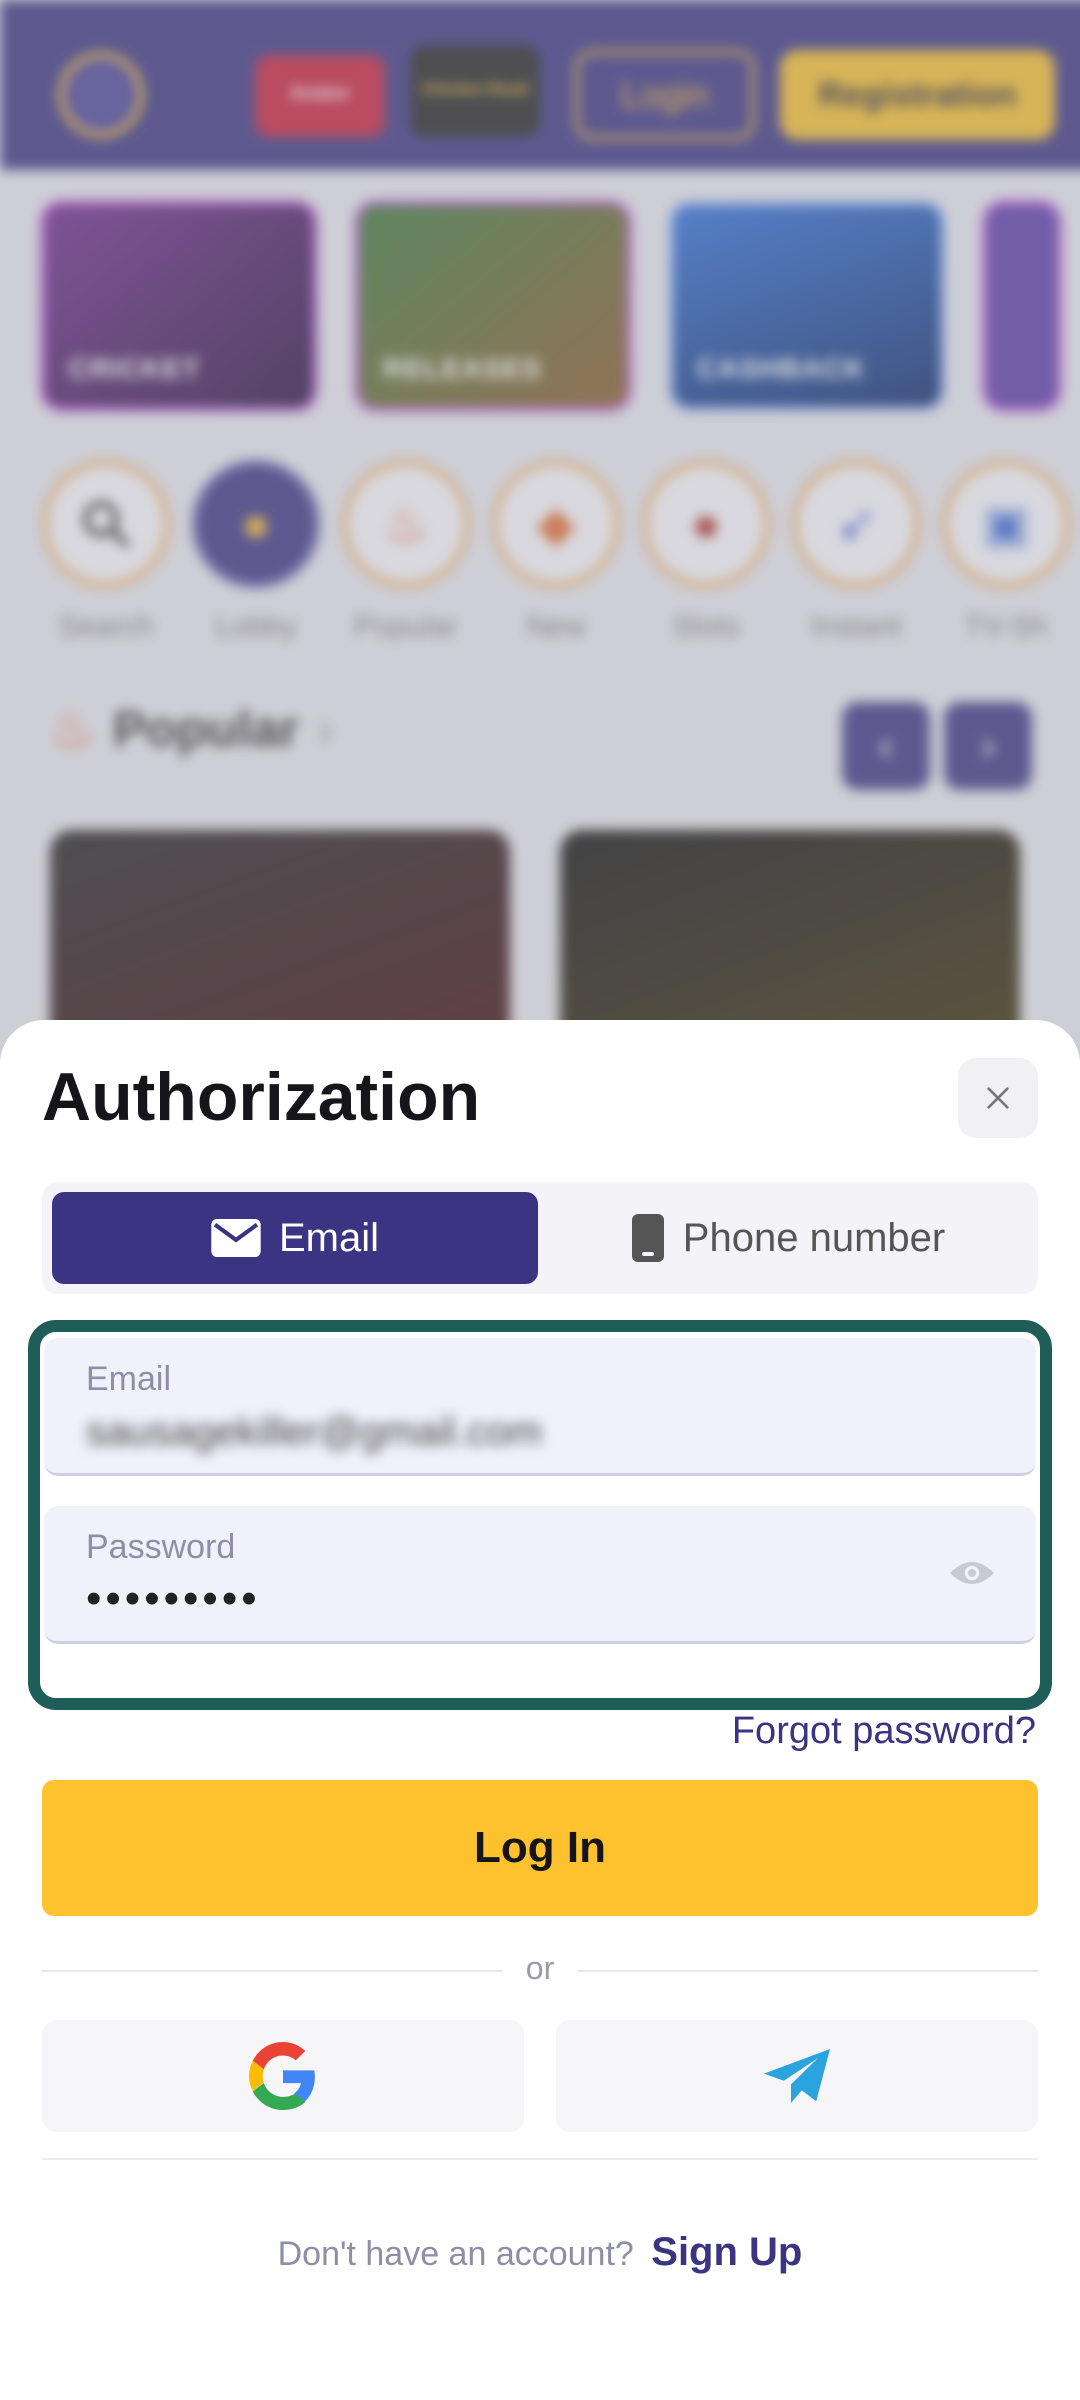  Describe the element at coordinates (540, 2159) in the screenshot. I see `section-separator` at that location.